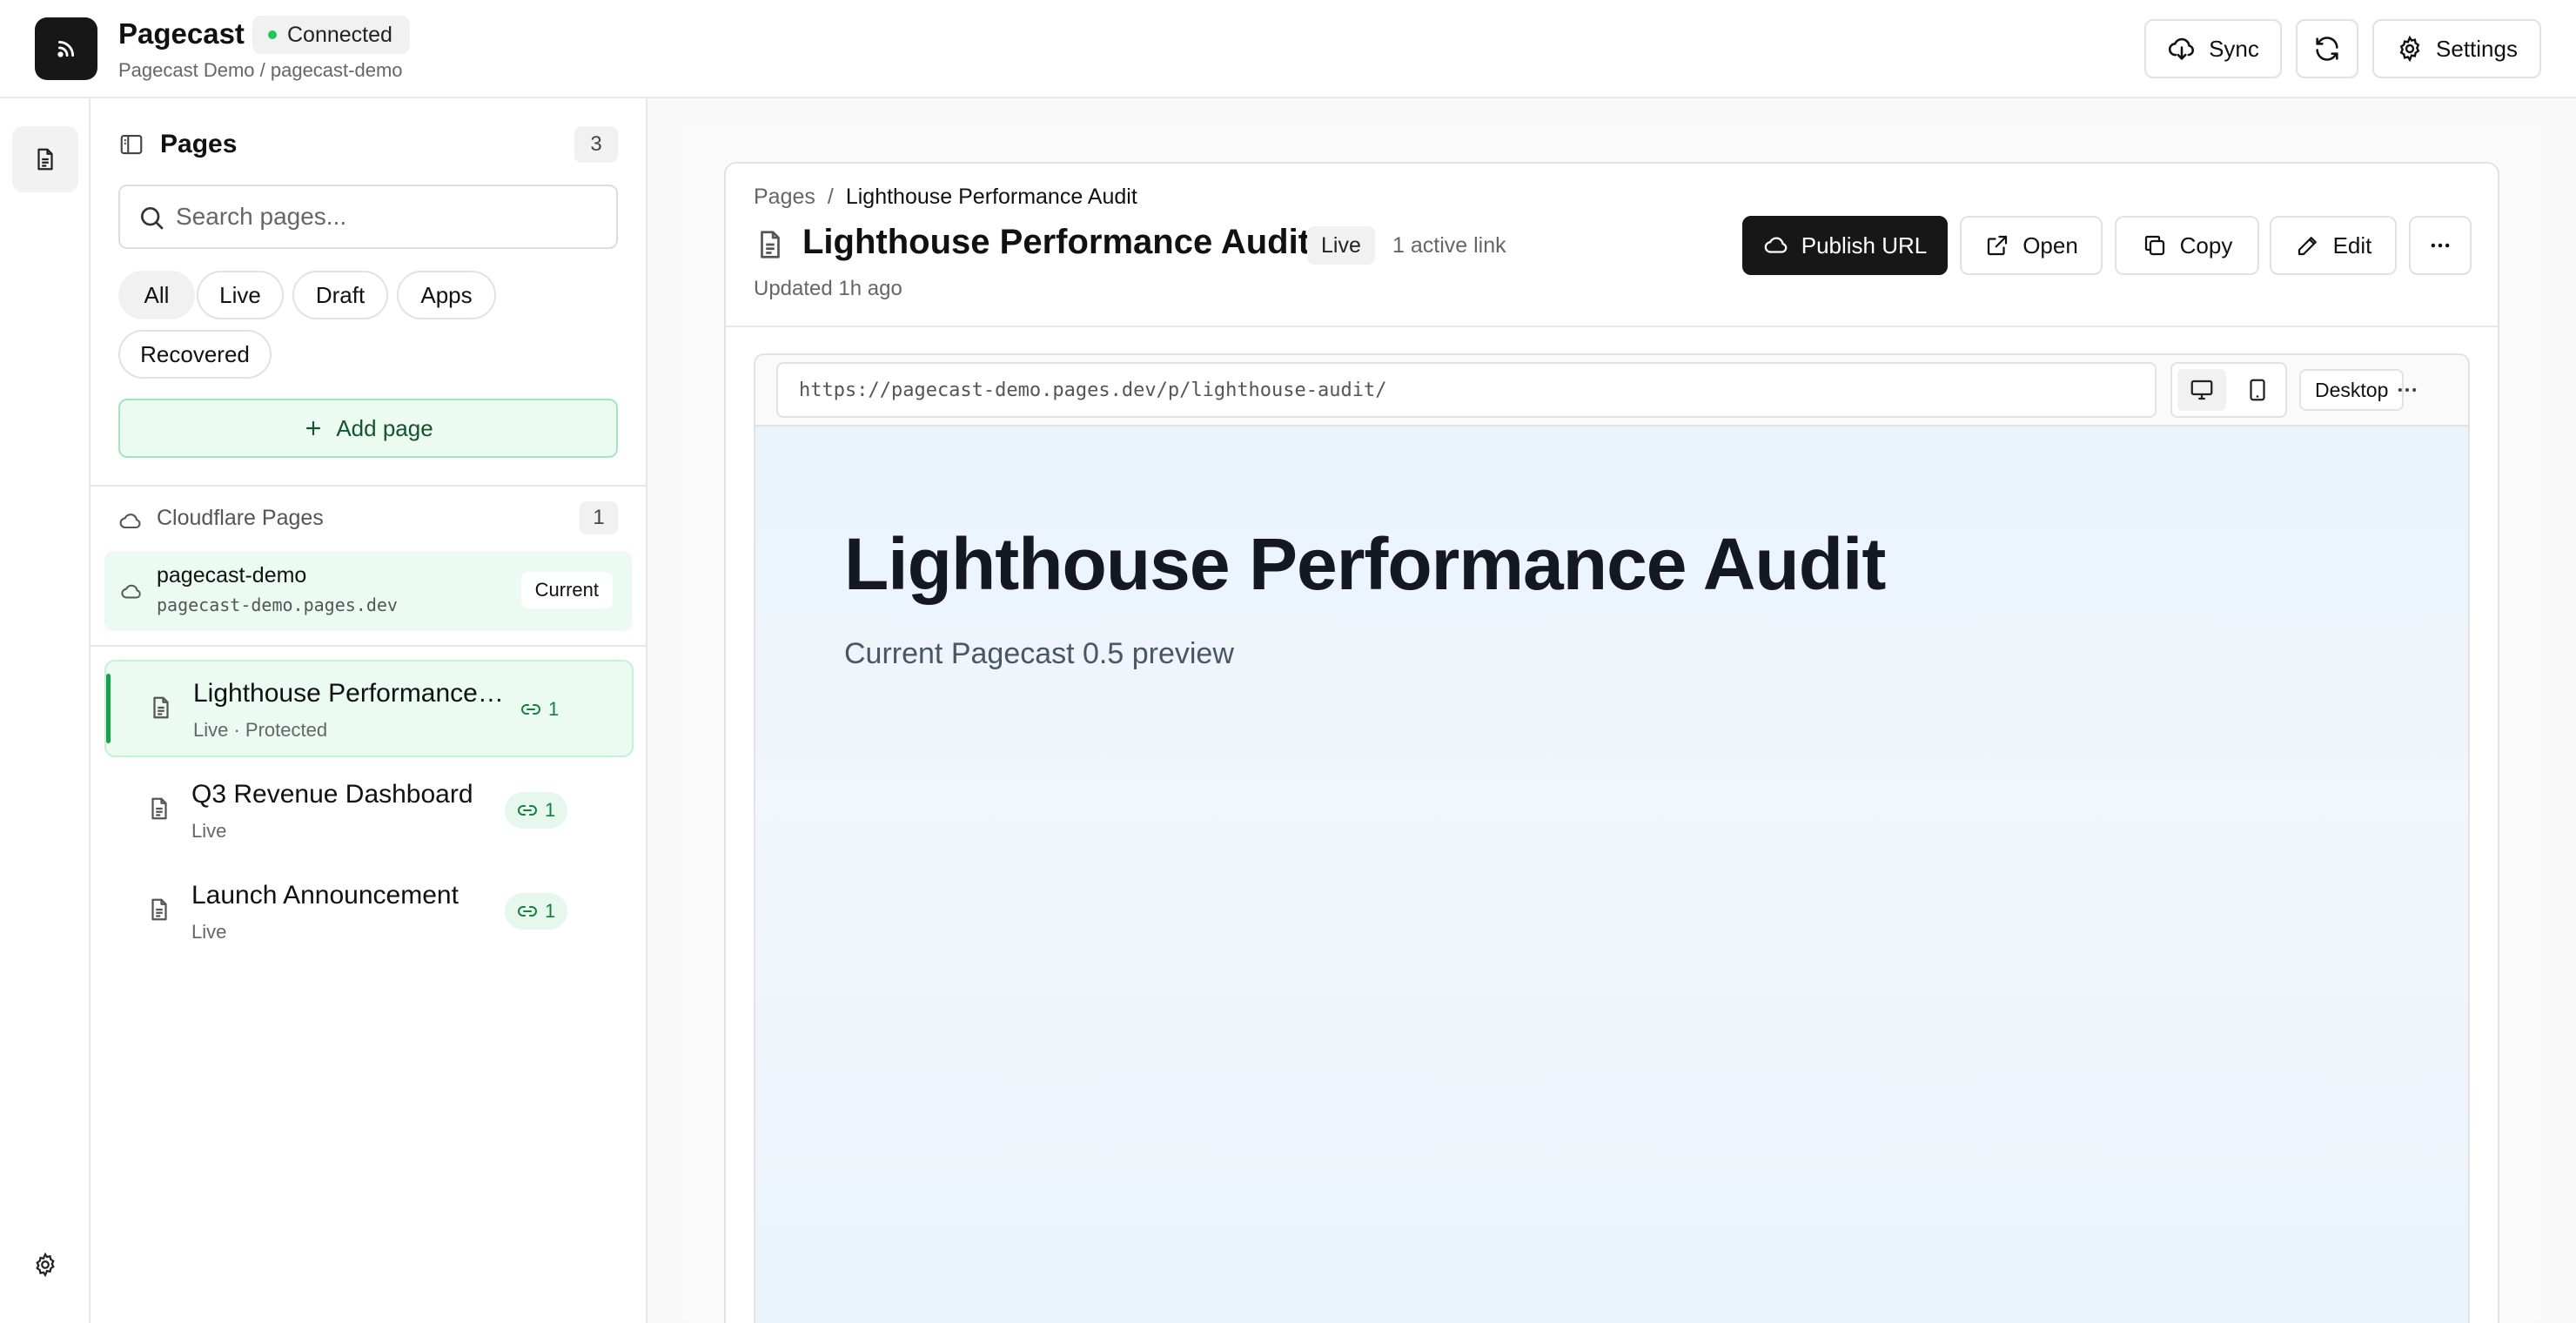 The height and width of the screenshot is (1323, 2576). I want to click on add-page-button: Add page, so click(368, 428).